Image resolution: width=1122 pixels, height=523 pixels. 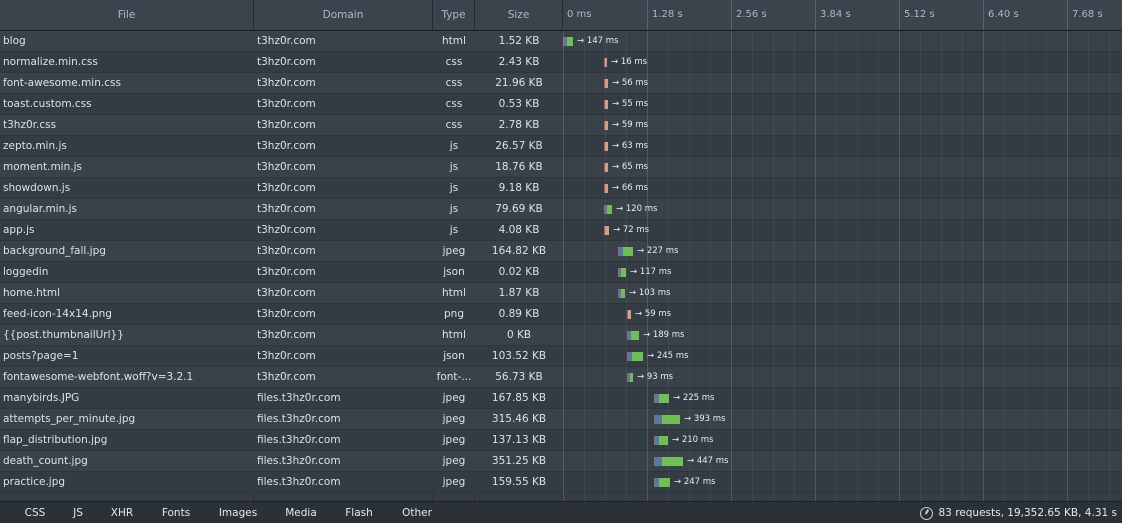 What do you see at coordinates (650, 293) in the screenshot?
I see `duration-label: → 103 ms` at bounding box center [650, 293].